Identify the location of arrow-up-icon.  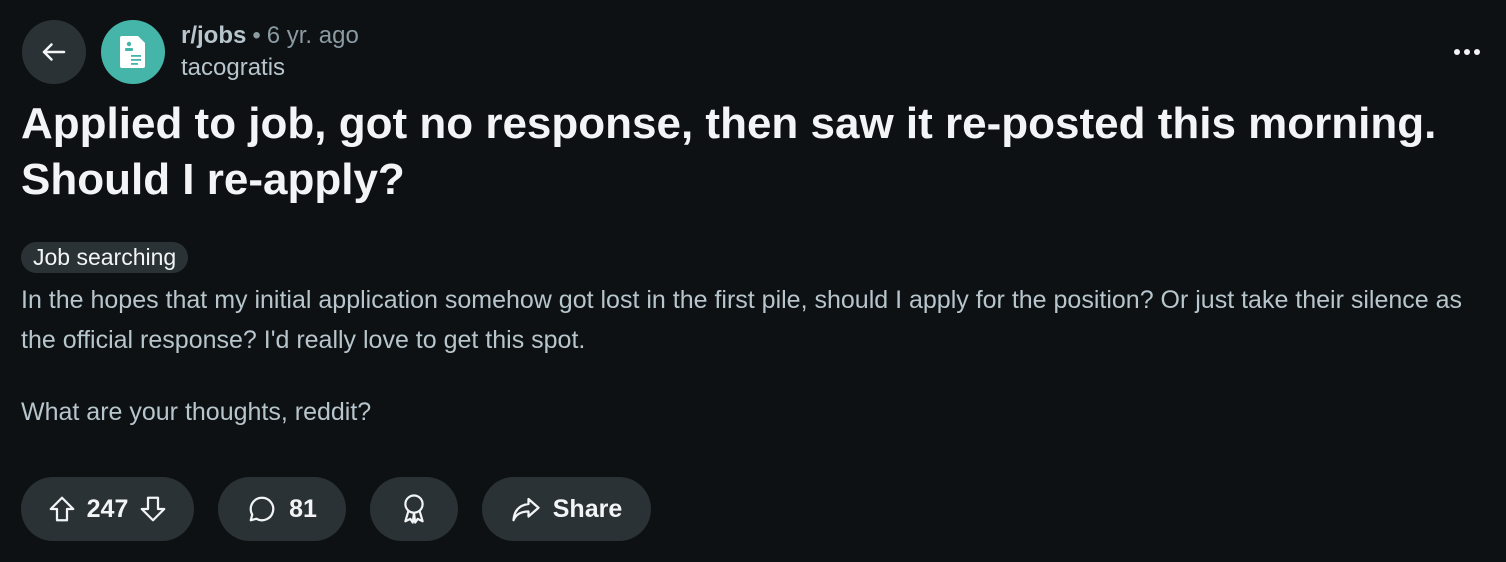
(62, 509).